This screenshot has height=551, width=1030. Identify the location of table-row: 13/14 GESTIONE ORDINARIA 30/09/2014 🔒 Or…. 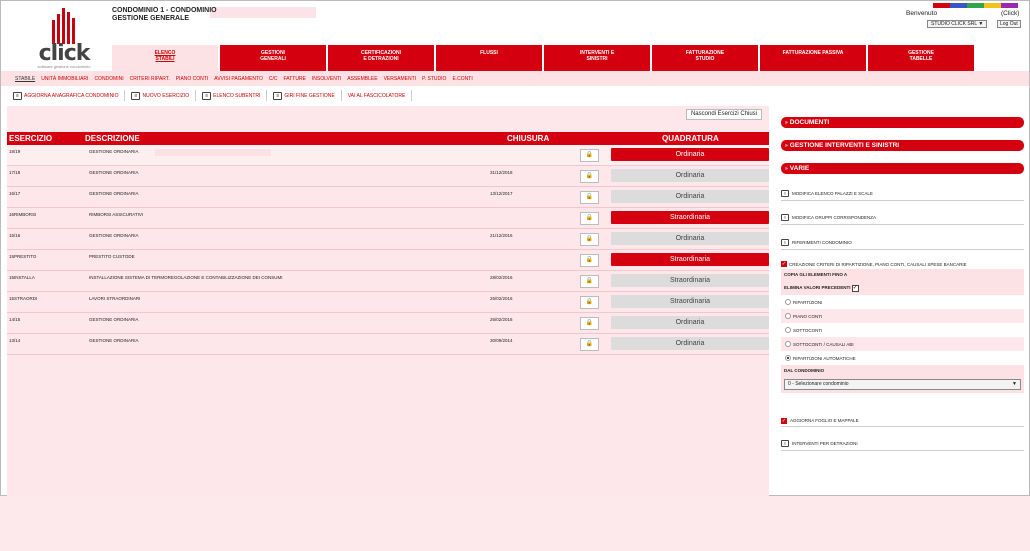
(388, 344).